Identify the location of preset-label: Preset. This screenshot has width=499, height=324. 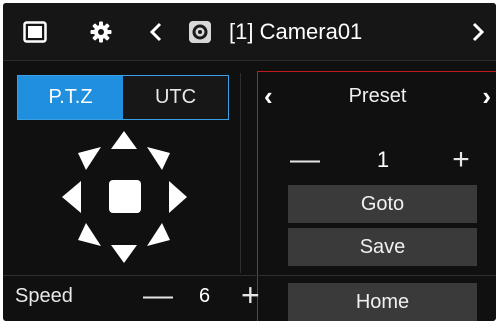
(377, 95).